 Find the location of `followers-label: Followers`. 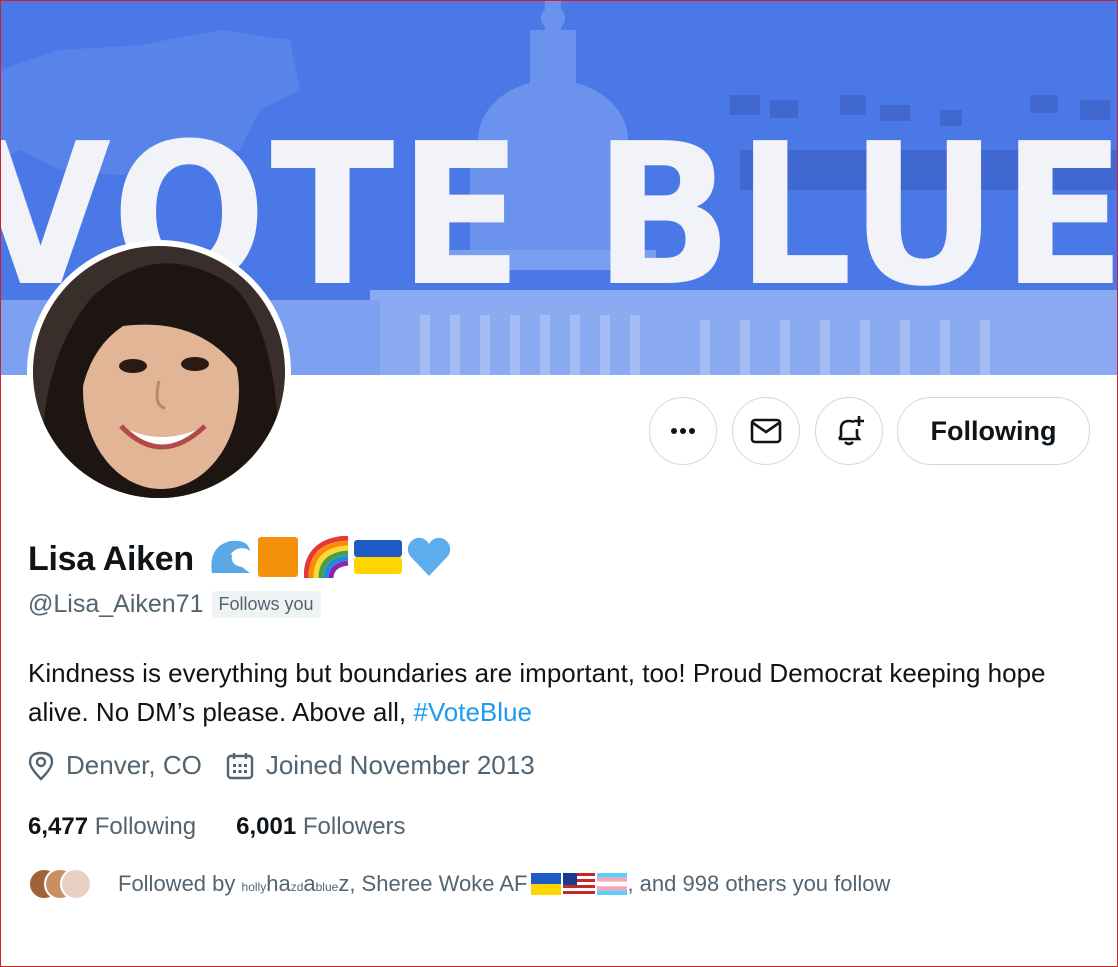

followers-label: Followers is located at coordinates (354, 826).